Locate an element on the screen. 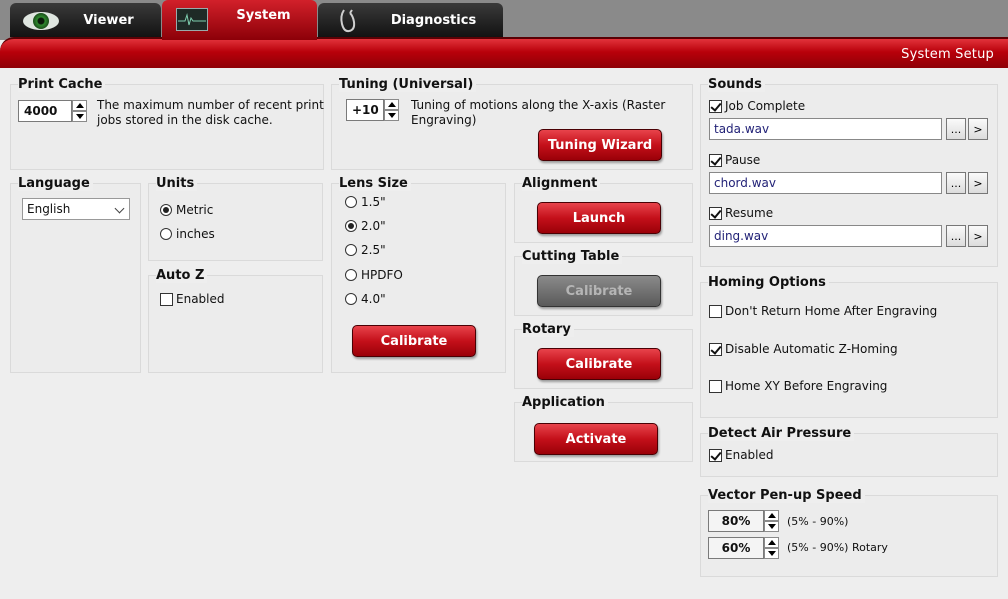 The height and width of the screenshot is (599, 1008). lens-4-0-label: 4.0" is located at coordinates (373, 299).